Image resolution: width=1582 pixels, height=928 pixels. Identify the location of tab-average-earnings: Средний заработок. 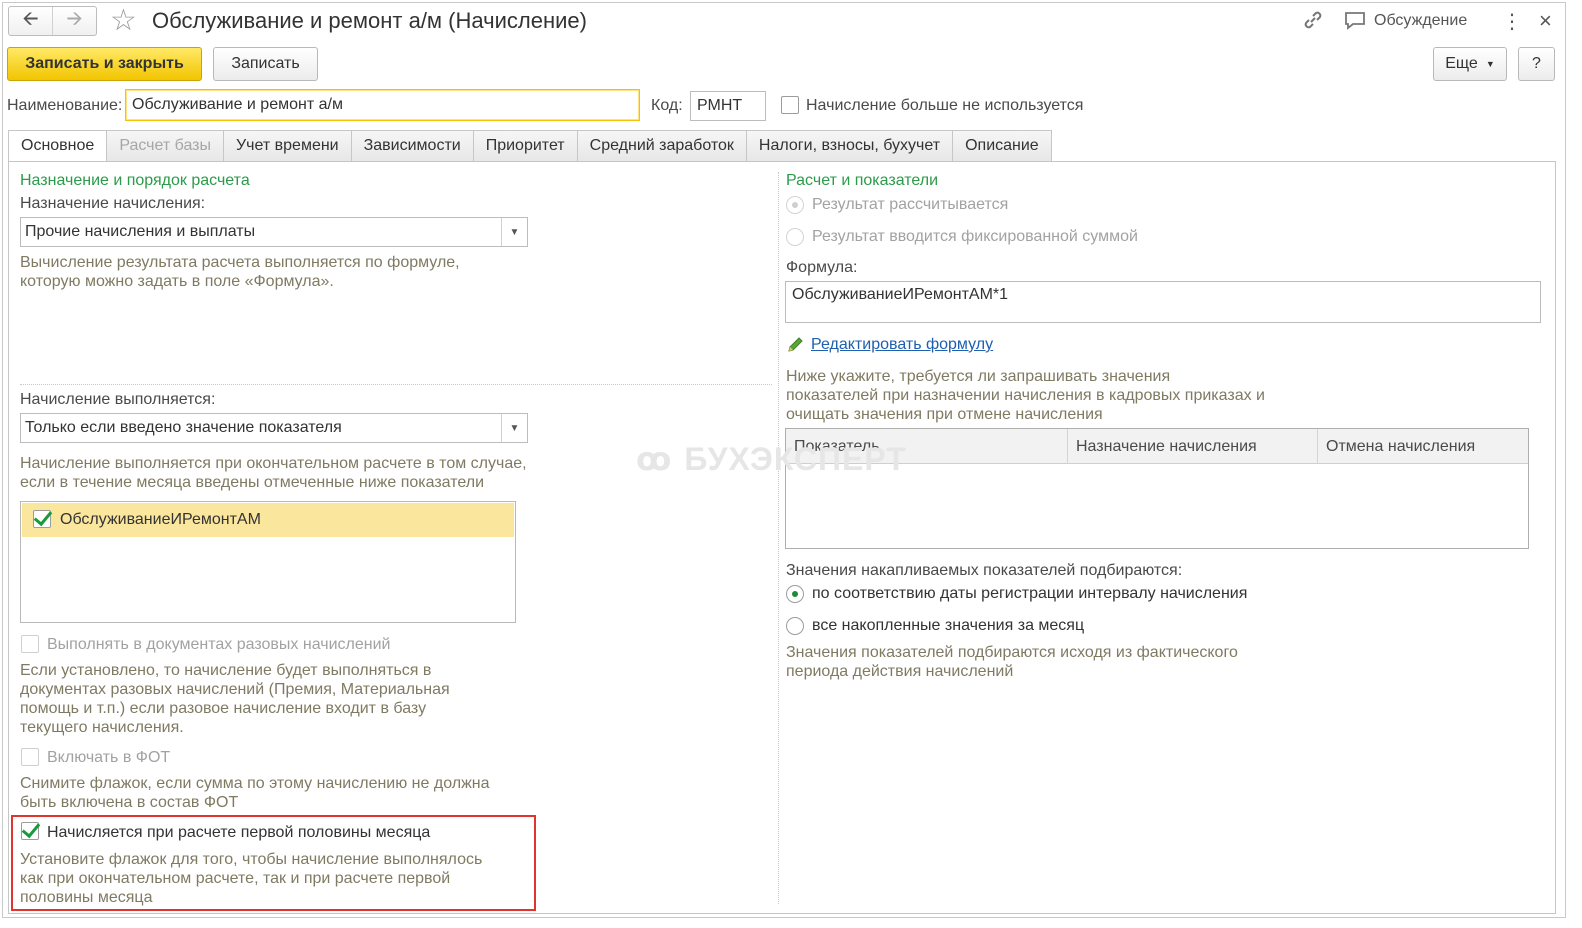
(662, 146).